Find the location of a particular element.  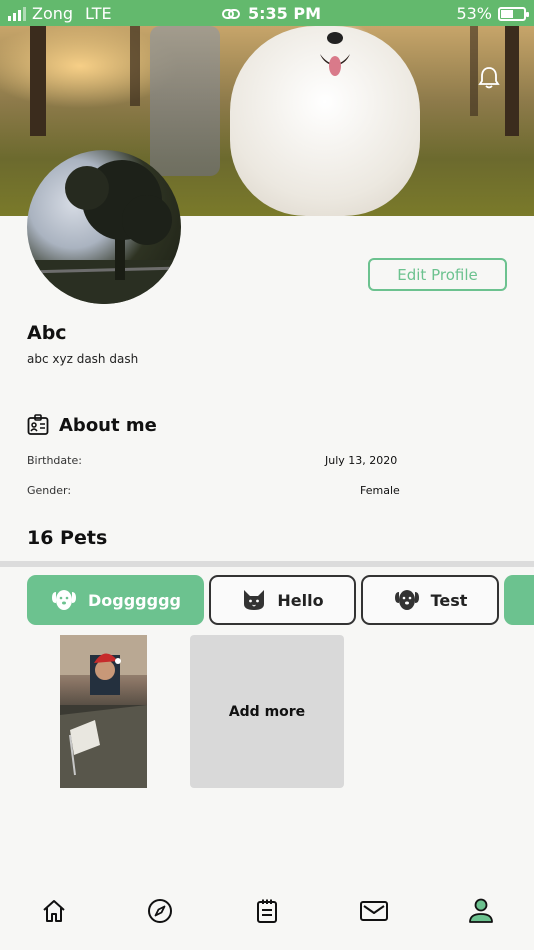

profile-icon is located at coordinates (481, 910).